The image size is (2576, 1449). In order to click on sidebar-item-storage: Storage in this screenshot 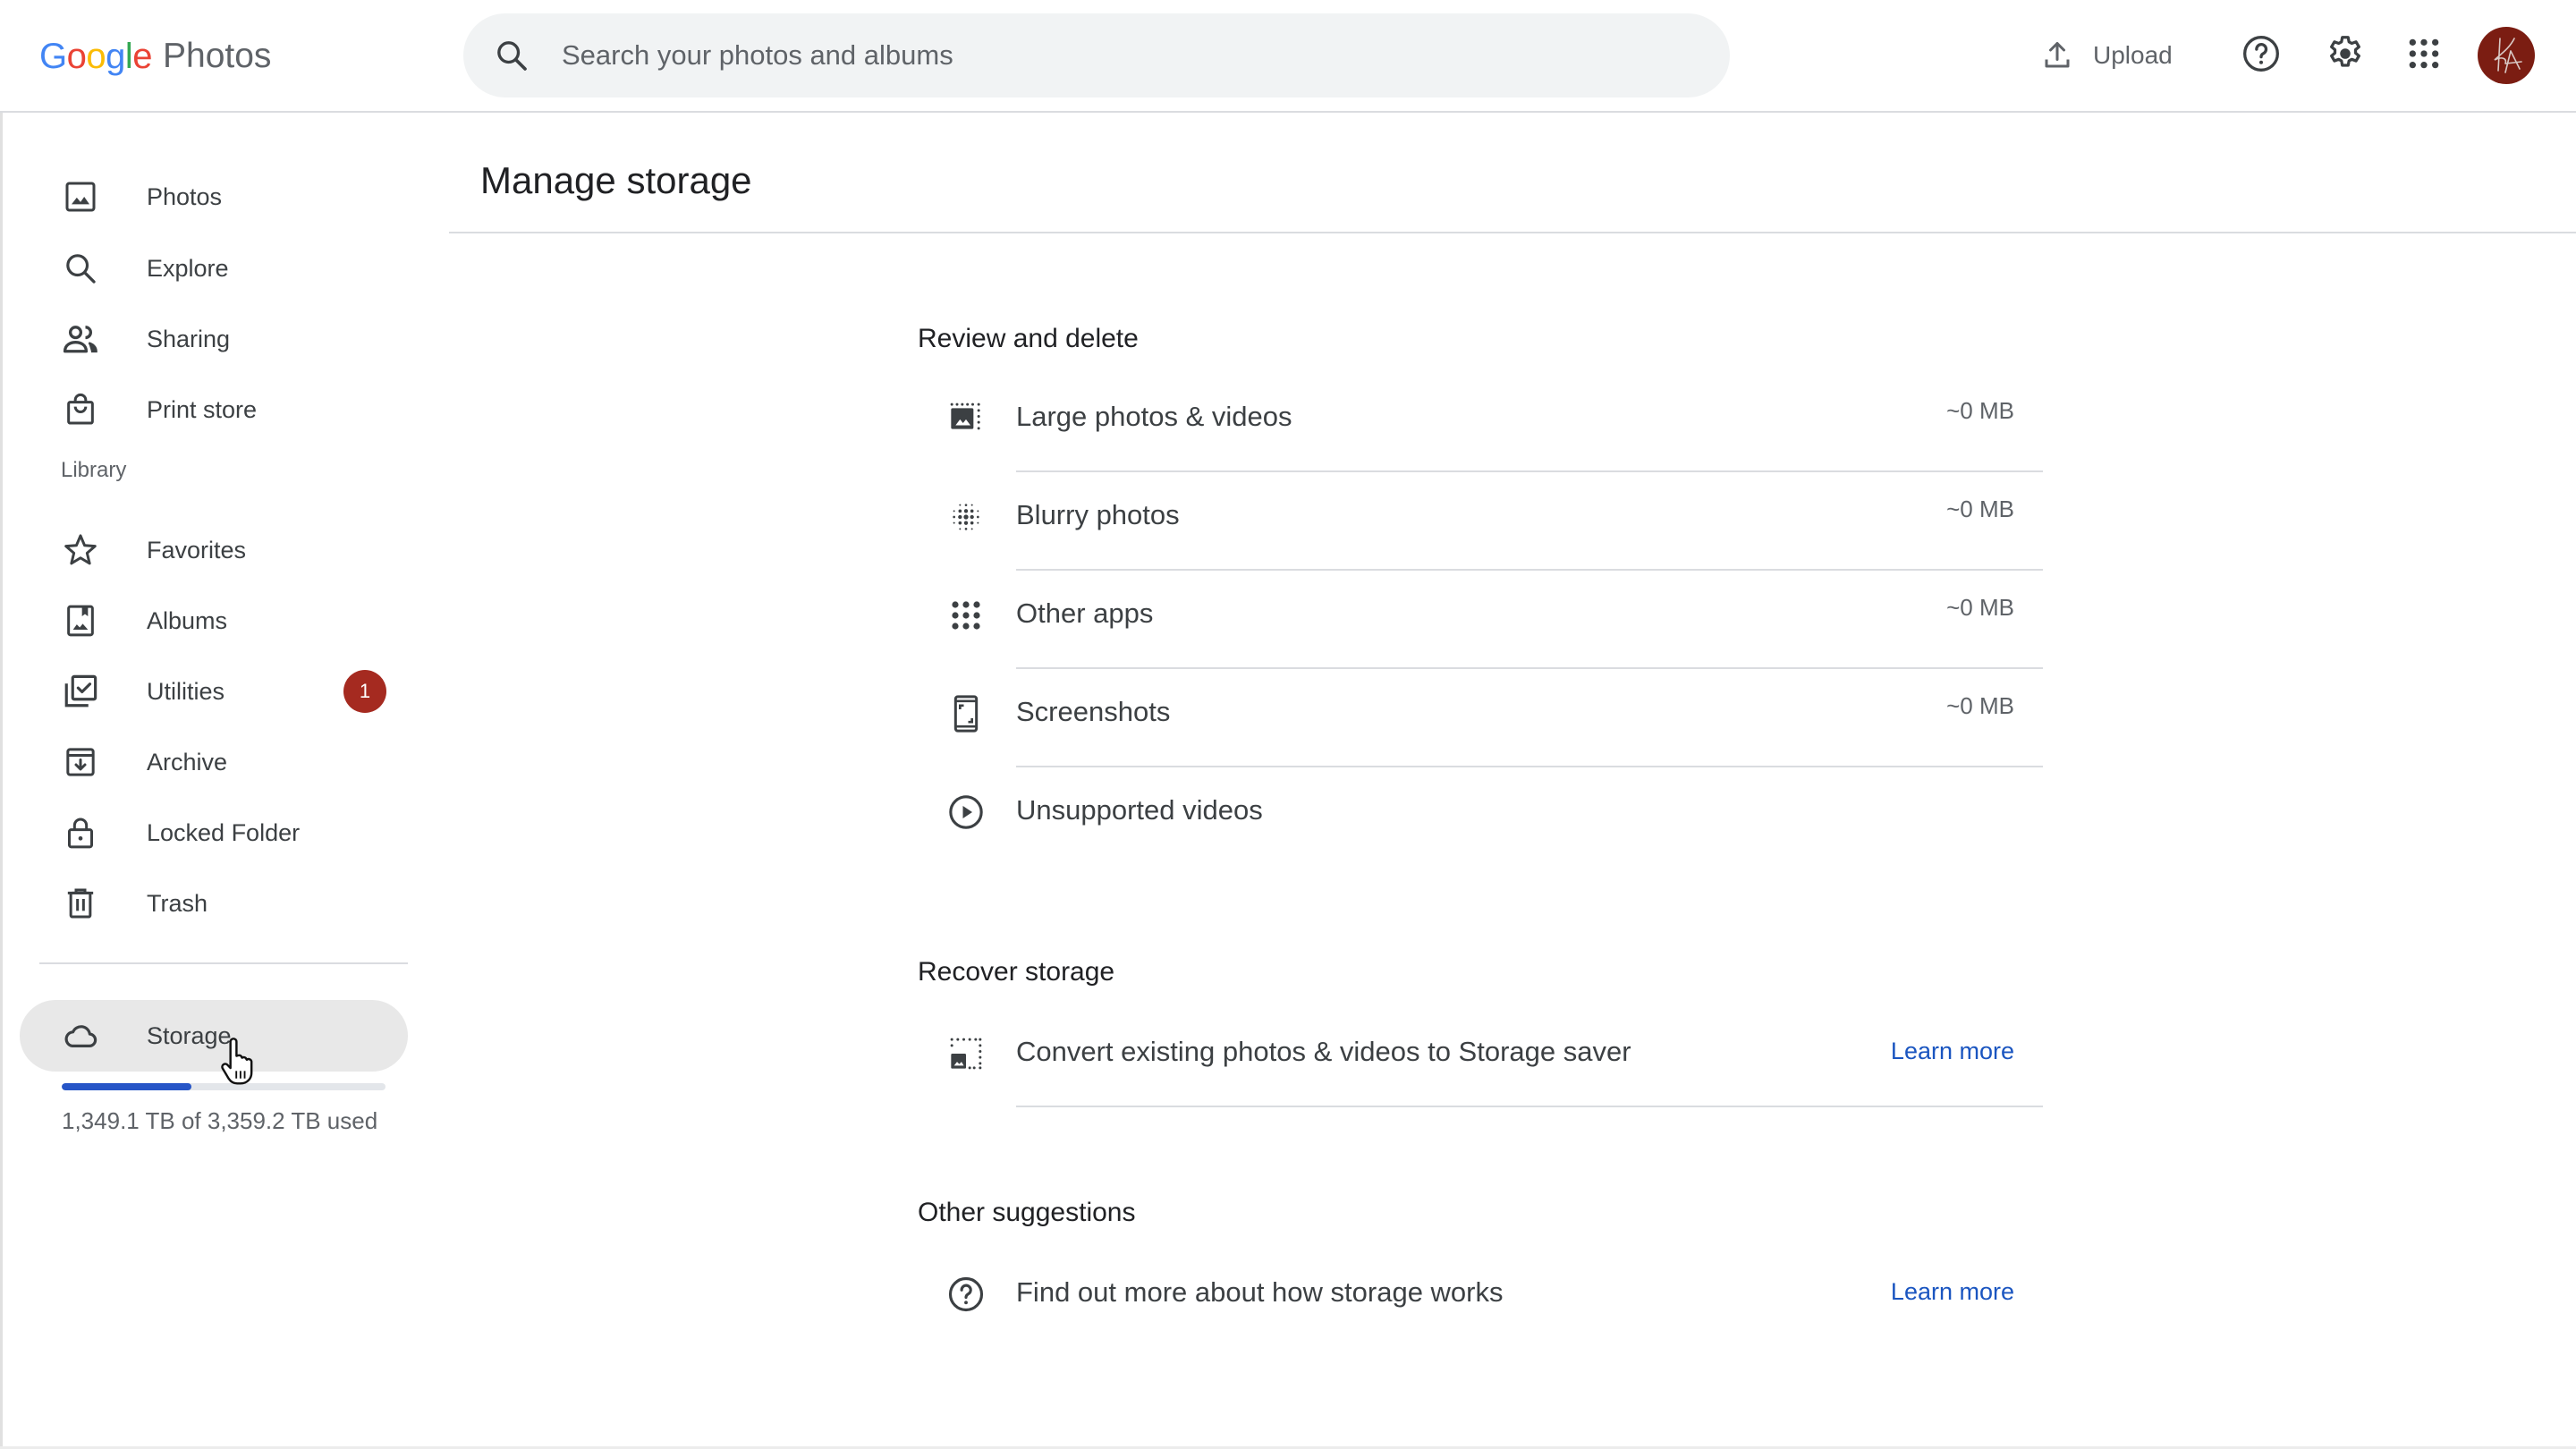, I will do `click(214, 1036)`.